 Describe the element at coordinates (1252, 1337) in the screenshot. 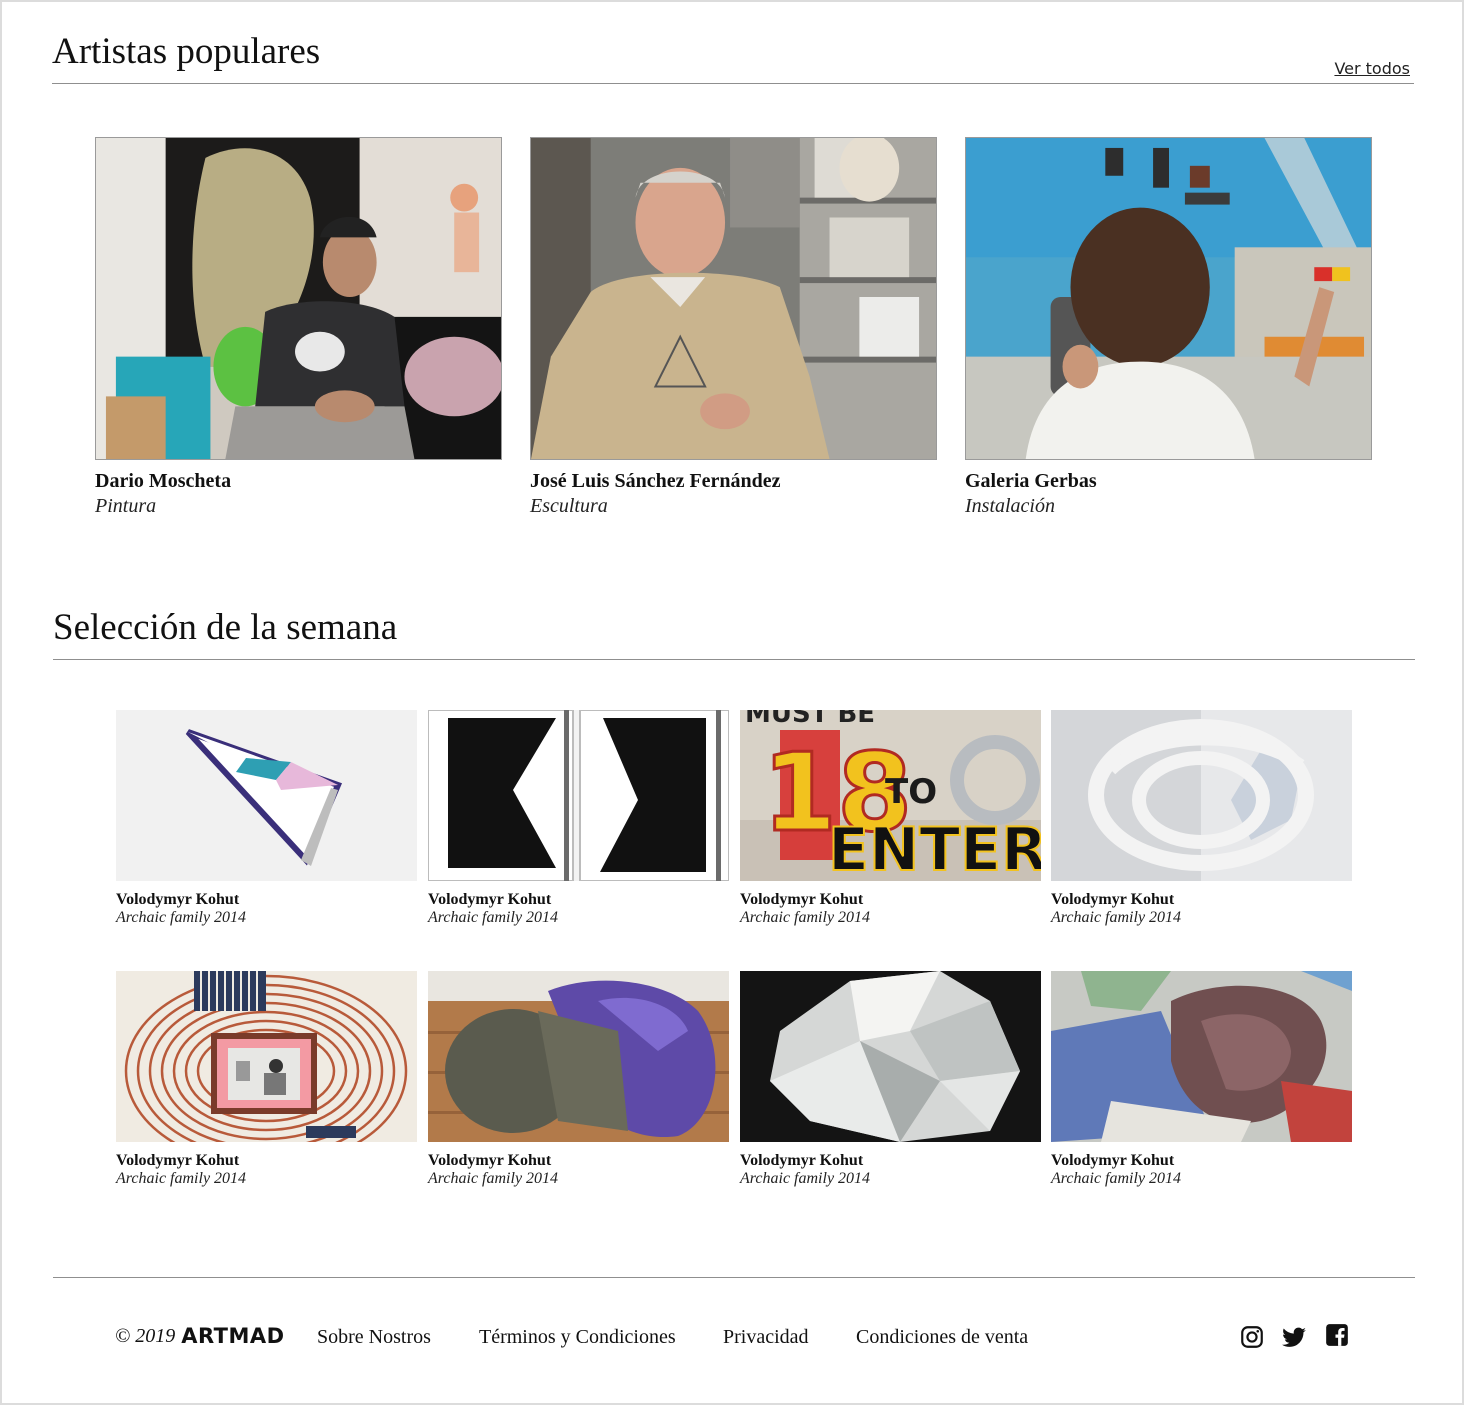

I see `instagram-icon` at that location.